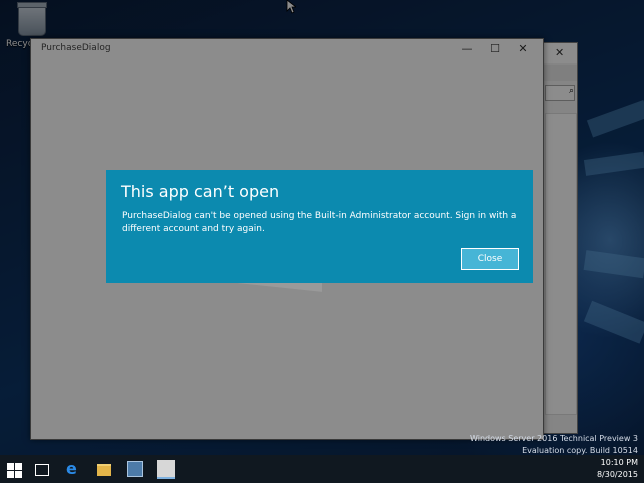  Describe the element at coordinates (619, 462) in the screenshot. I see `clock-time: 10:10 PM` at that location.